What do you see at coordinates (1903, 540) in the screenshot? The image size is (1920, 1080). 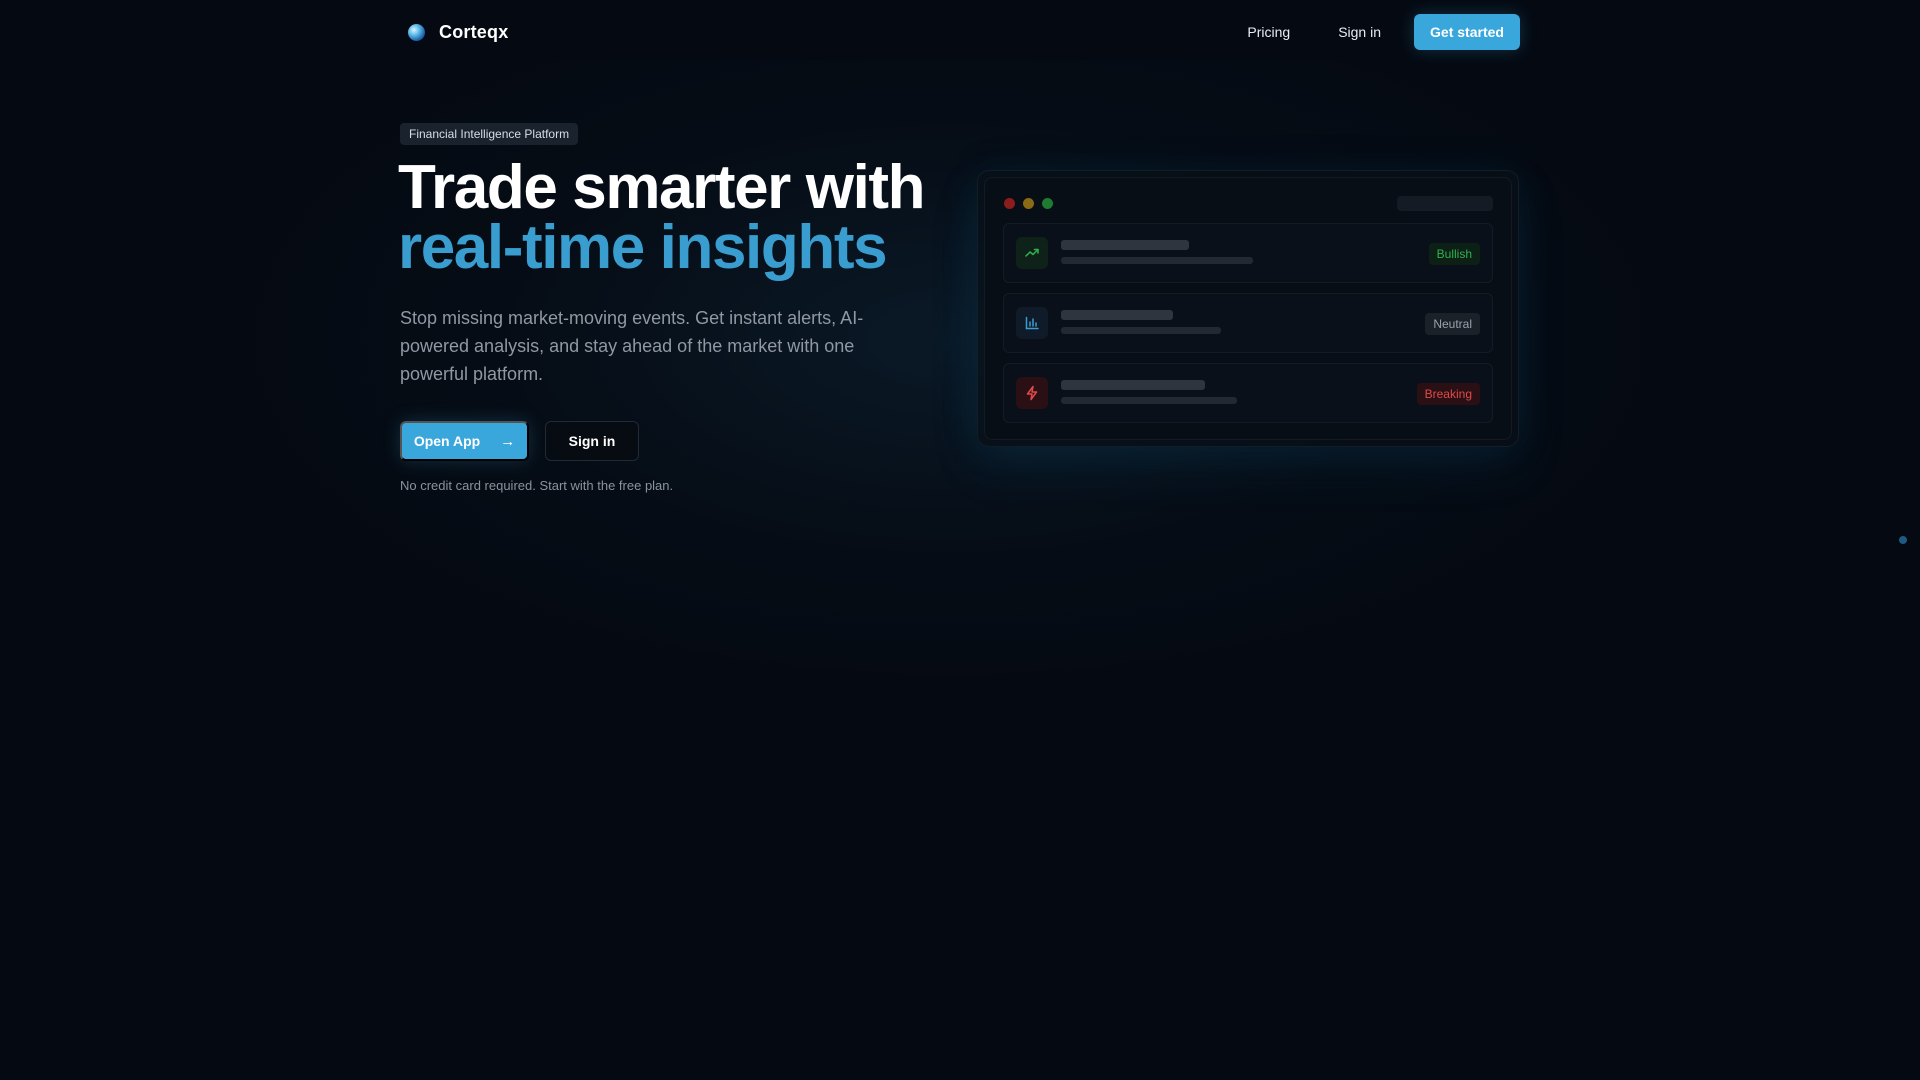 I see `scroll-indicator-dot` at bounding box center [1903, 540].